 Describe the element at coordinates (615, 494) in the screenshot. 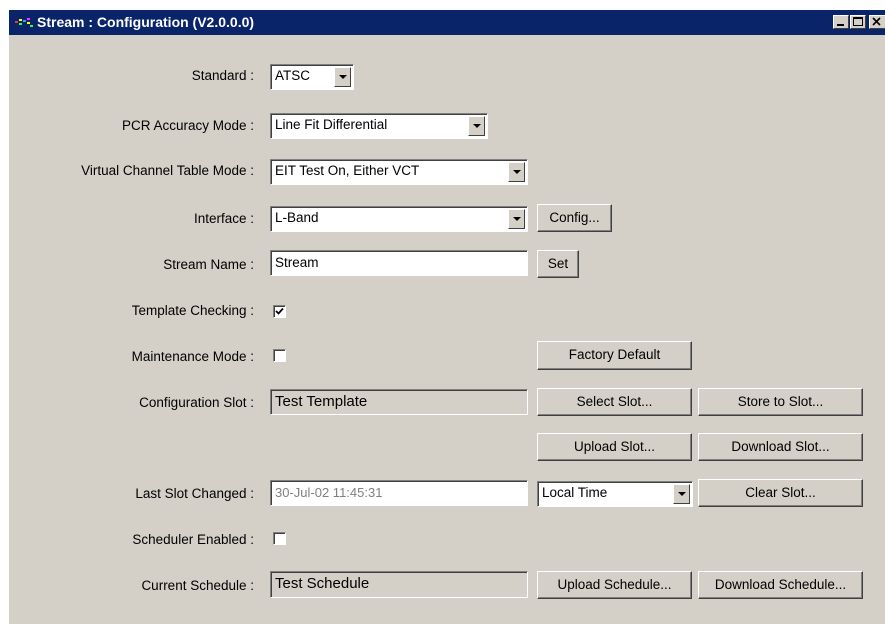

I see `time-zone-select: Local Time` at that location.